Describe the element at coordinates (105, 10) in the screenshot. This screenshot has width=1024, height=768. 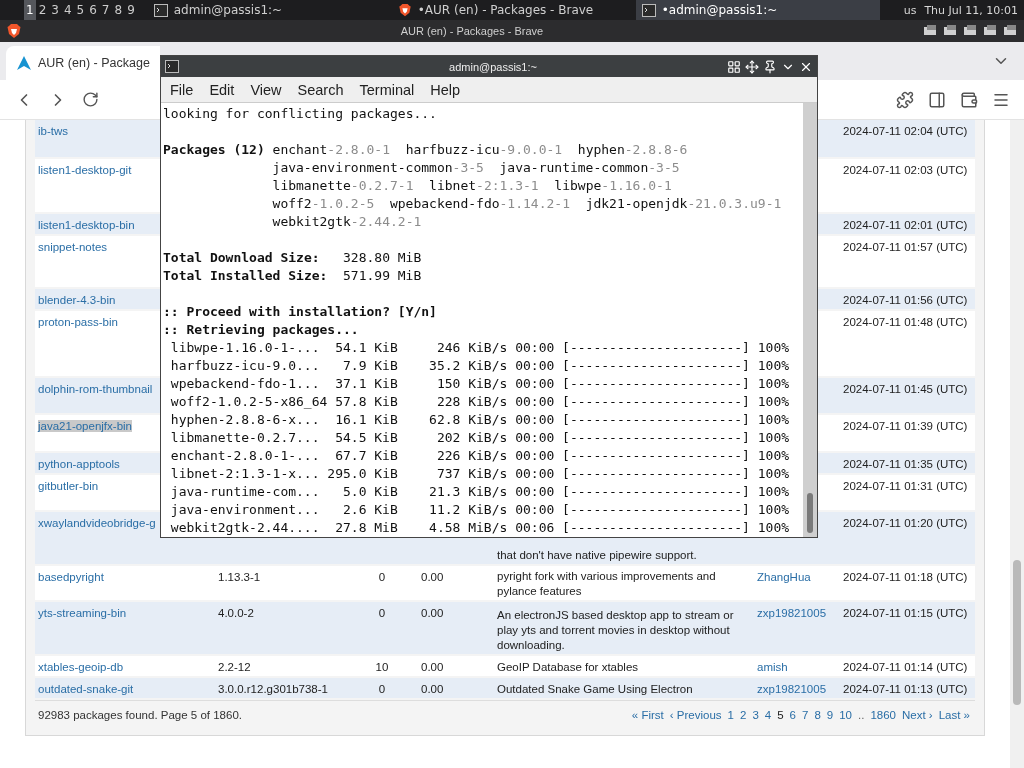
I see `workspace-button: 7` at that location.